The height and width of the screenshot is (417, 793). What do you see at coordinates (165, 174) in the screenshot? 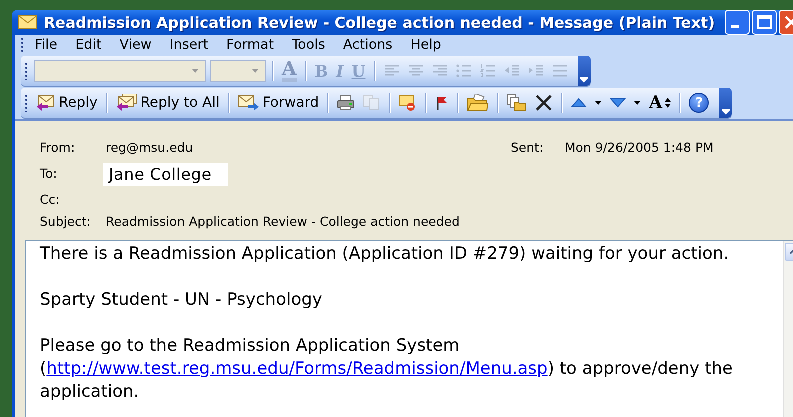
I see `recipient-field: Jane College` at bounding box center [165, 174].